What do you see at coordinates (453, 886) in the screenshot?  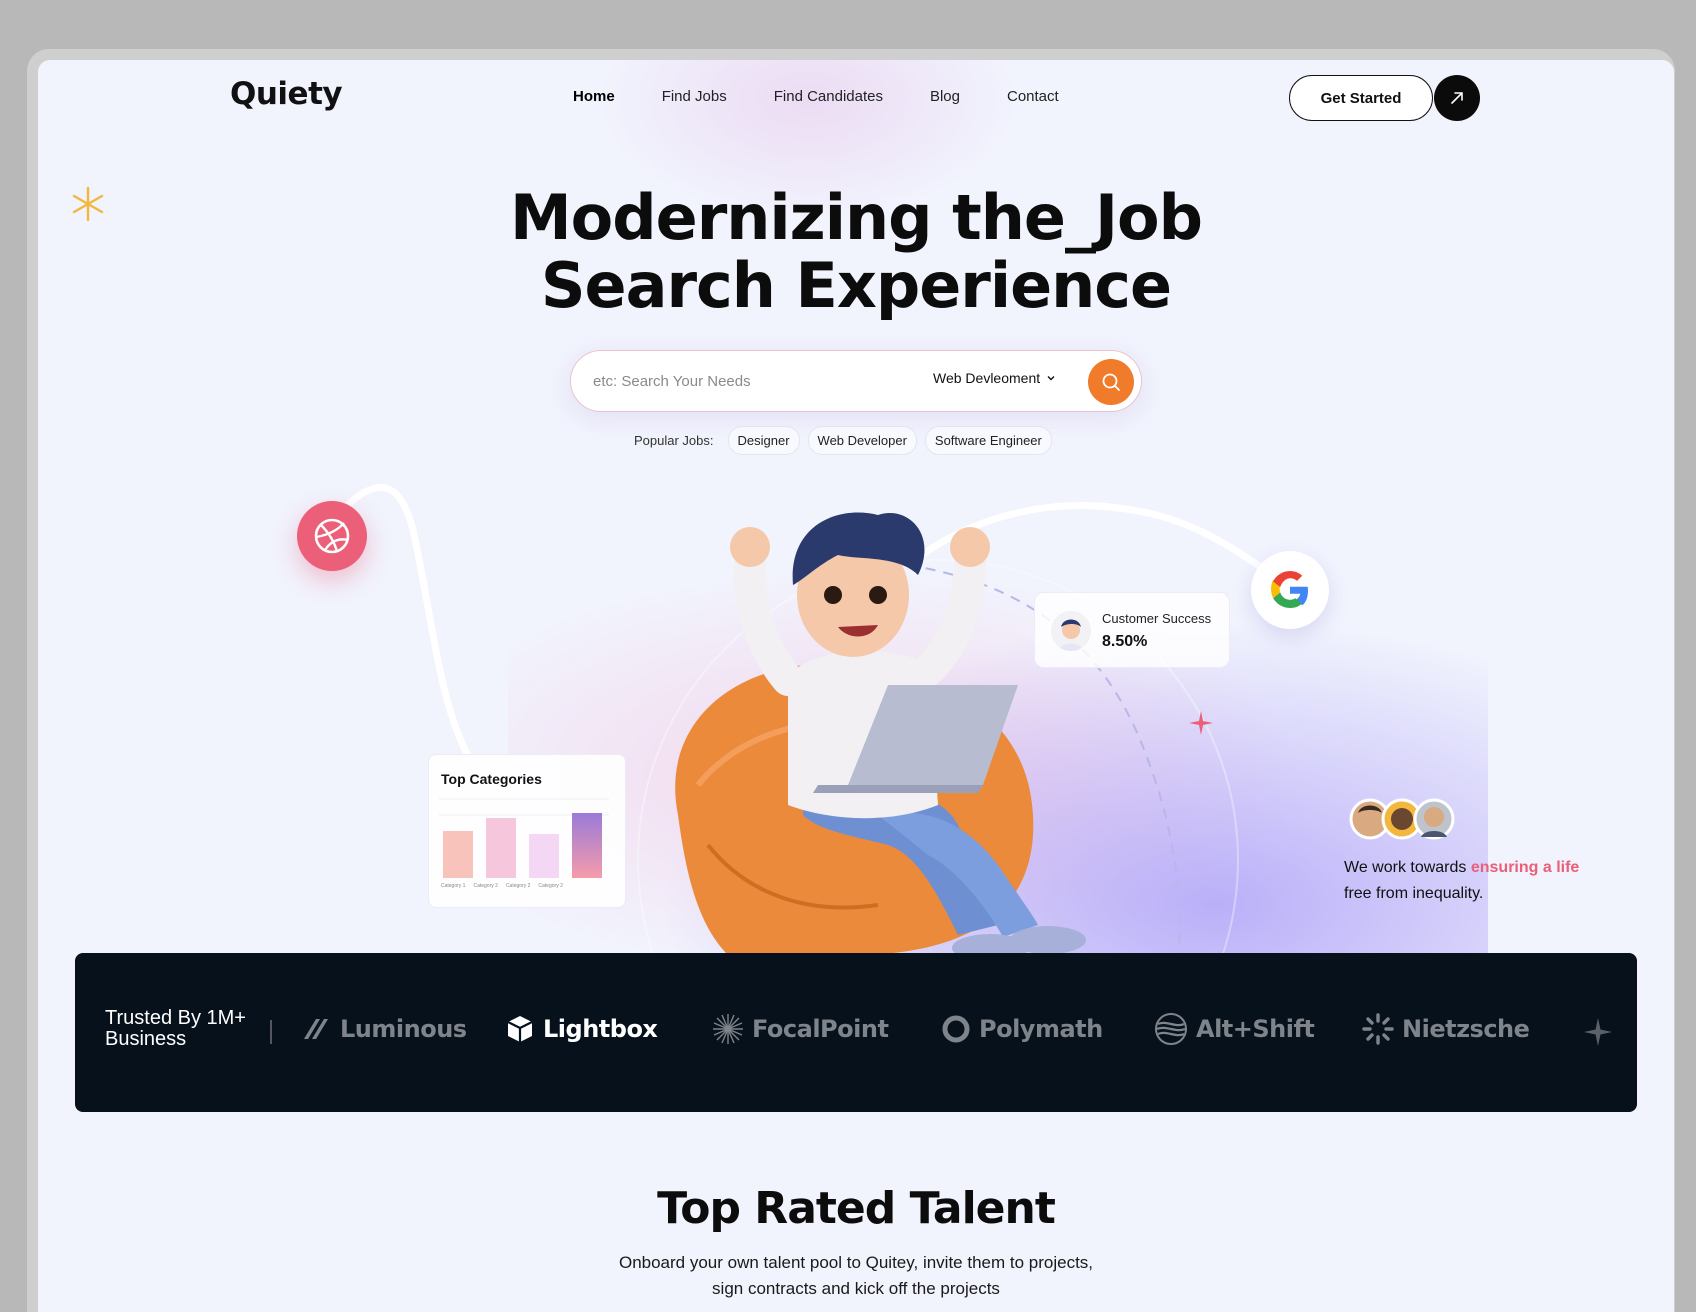 I see `legend-item: Category 1` at bounding box center [453, 886].